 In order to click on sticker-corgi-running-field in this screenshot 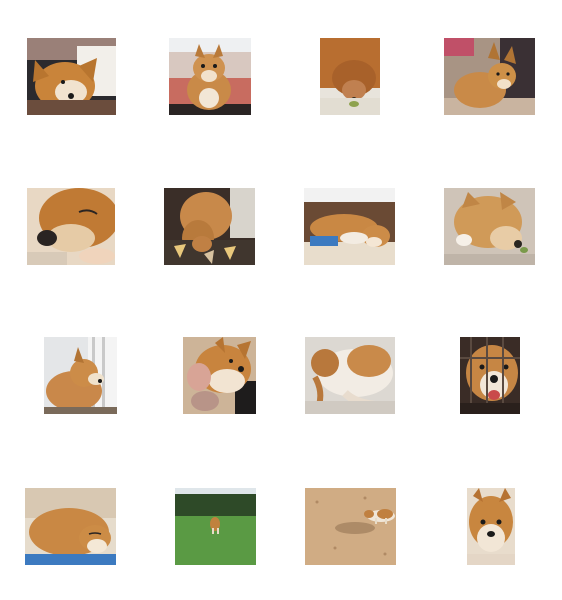, I will do `click(215, 526)`.